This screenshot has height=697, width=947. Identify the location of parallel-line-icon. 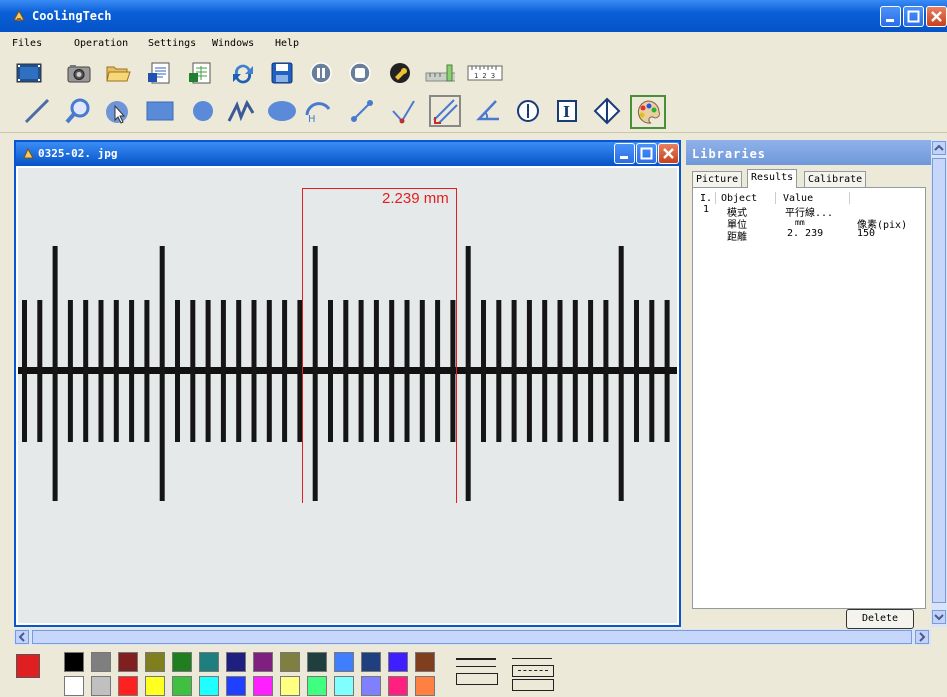
(445, 111).